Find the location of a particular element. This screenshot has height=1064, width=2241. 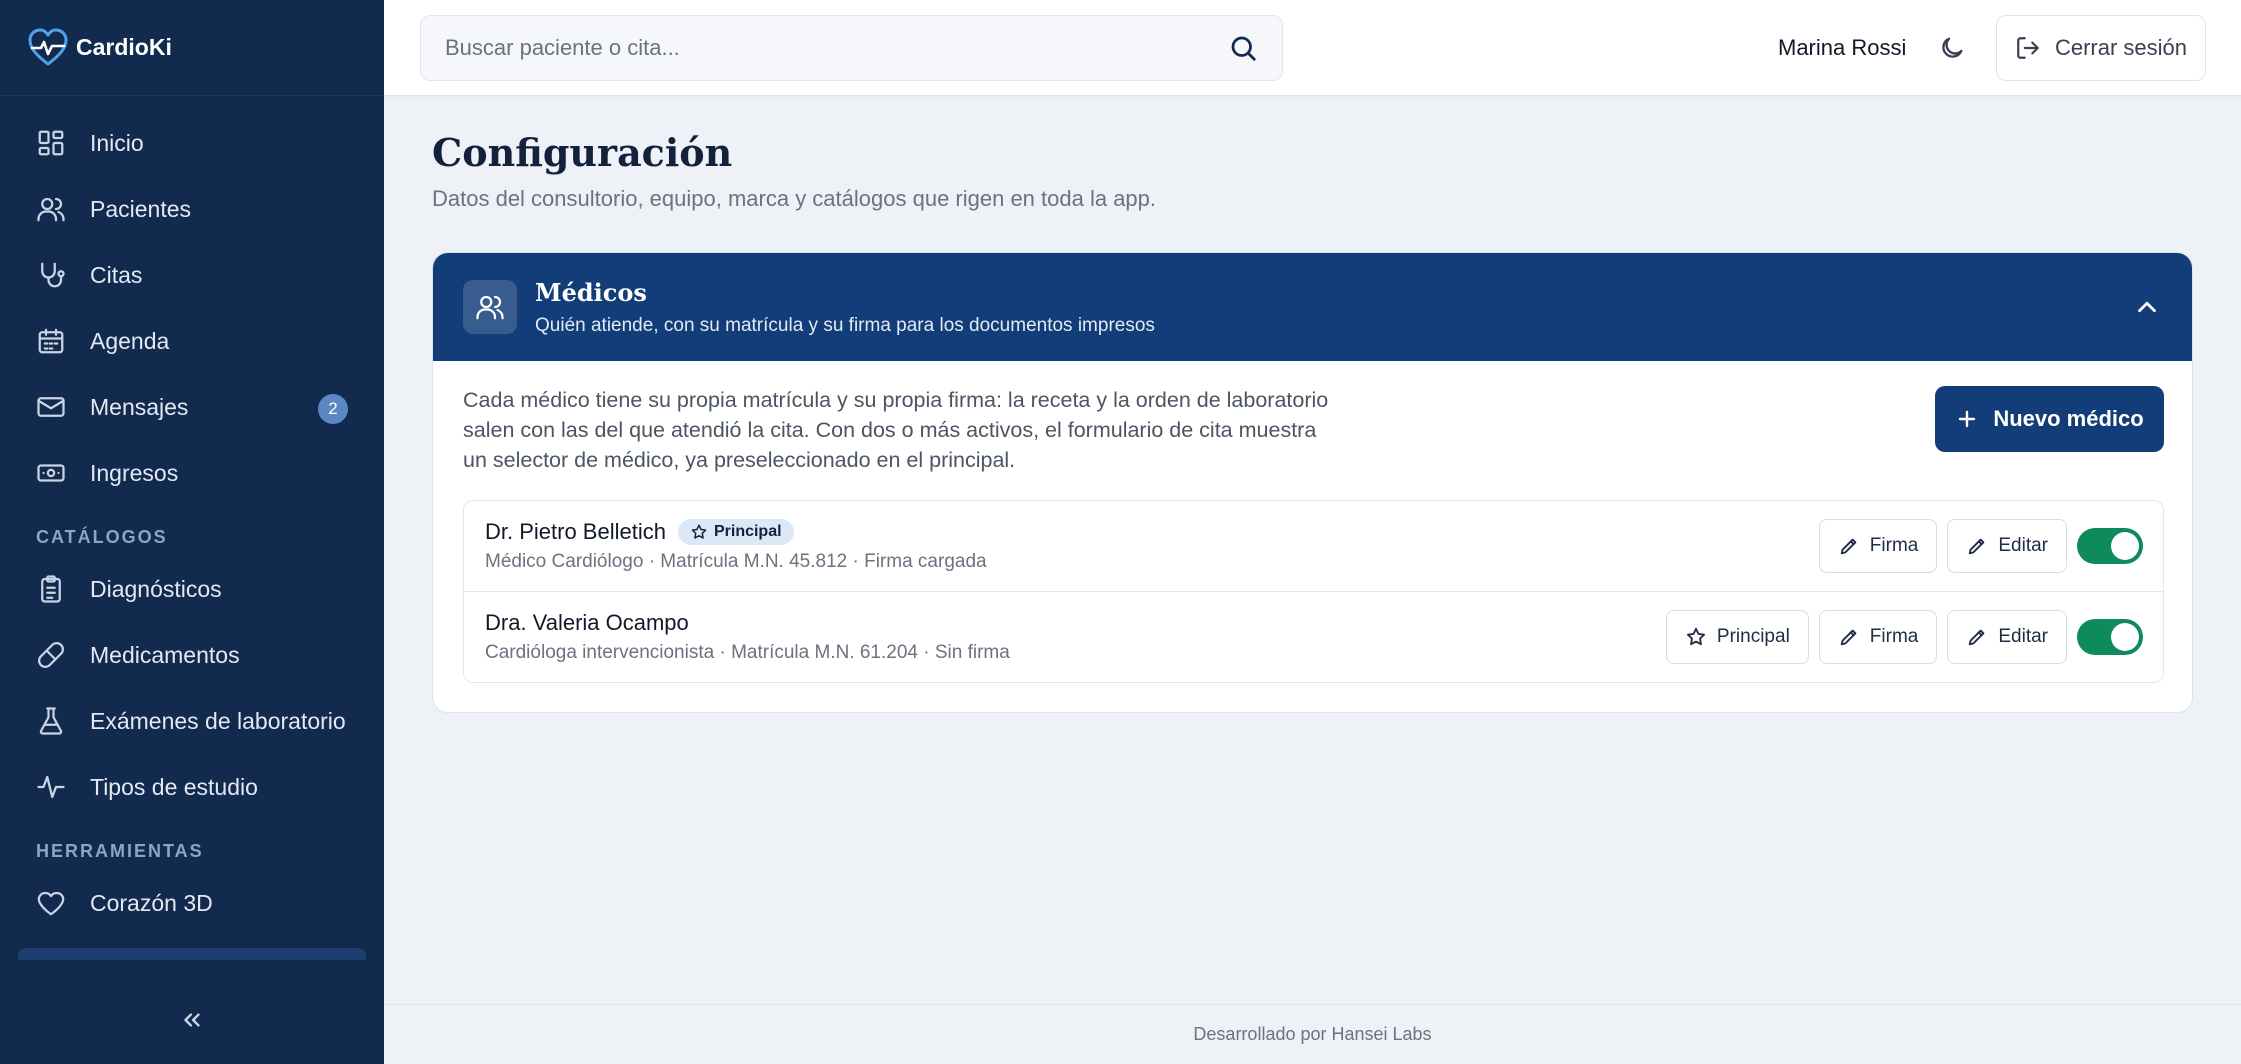

heart-icon is located at coordinates (51, 903).